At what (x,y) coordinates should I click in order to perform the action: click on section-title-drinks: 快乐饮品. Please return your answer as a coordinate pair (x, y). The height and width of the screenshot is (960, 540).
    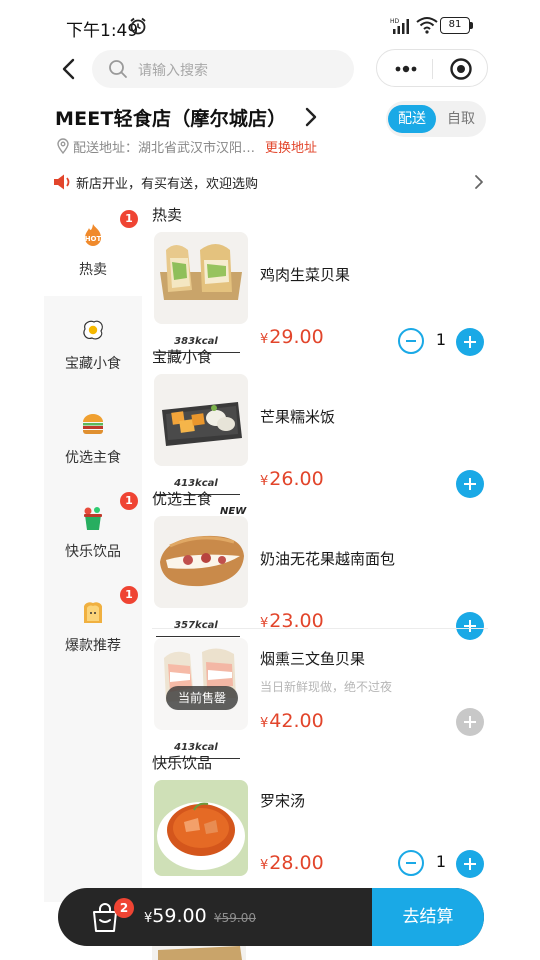
    Looking at the image, I should click on (182, 763).